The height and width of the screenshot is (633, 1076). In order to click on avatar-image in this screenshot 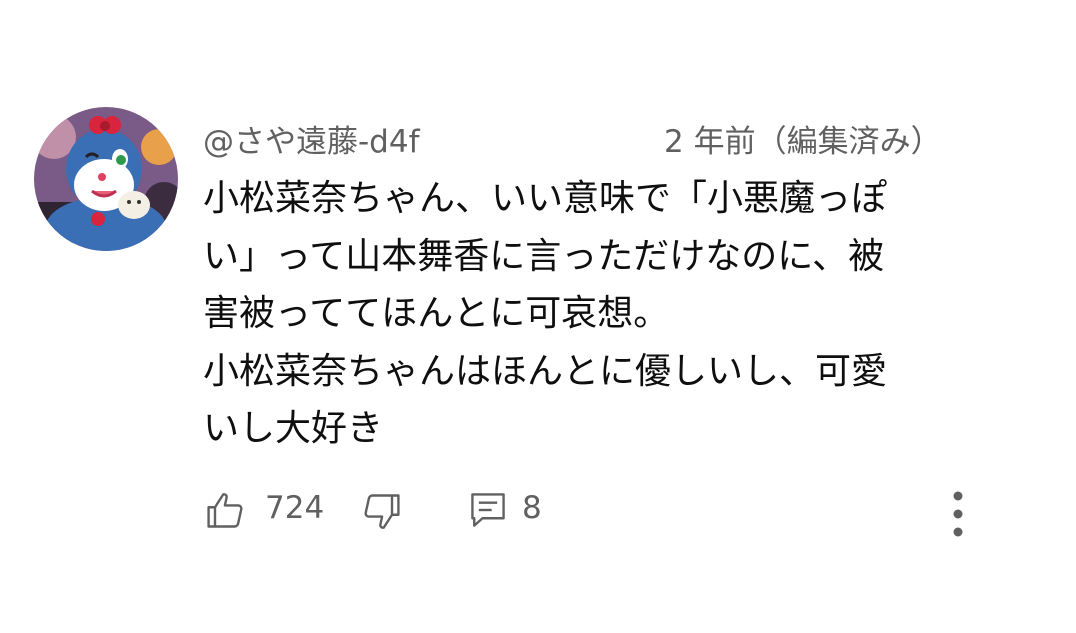, I will do `click(106, 179)`.